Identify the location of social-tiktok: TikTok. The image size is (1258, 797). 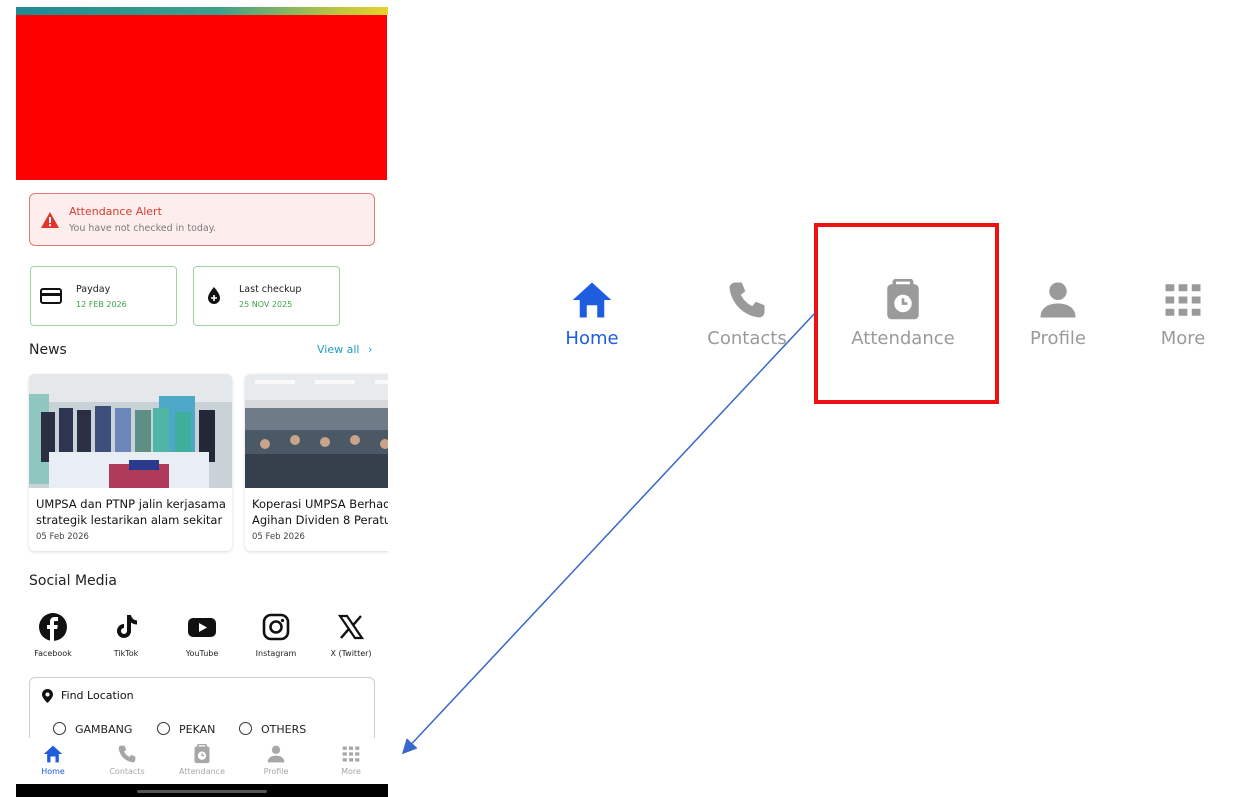
(126, 635).